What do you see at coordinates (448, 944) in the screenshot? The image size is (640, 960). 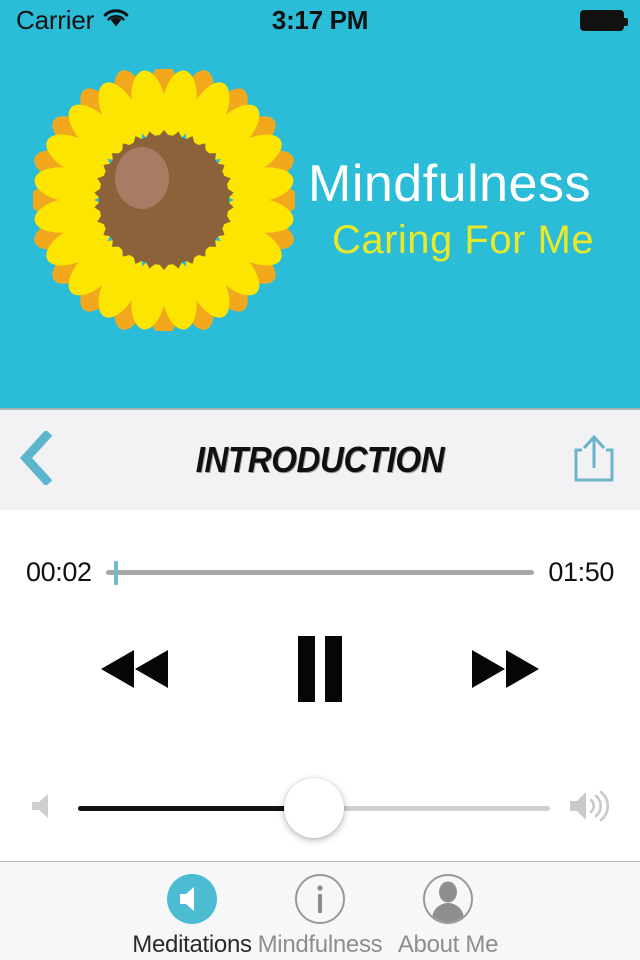 I see `tab-label-about-me: About Me` at bounding box center [448, 944].